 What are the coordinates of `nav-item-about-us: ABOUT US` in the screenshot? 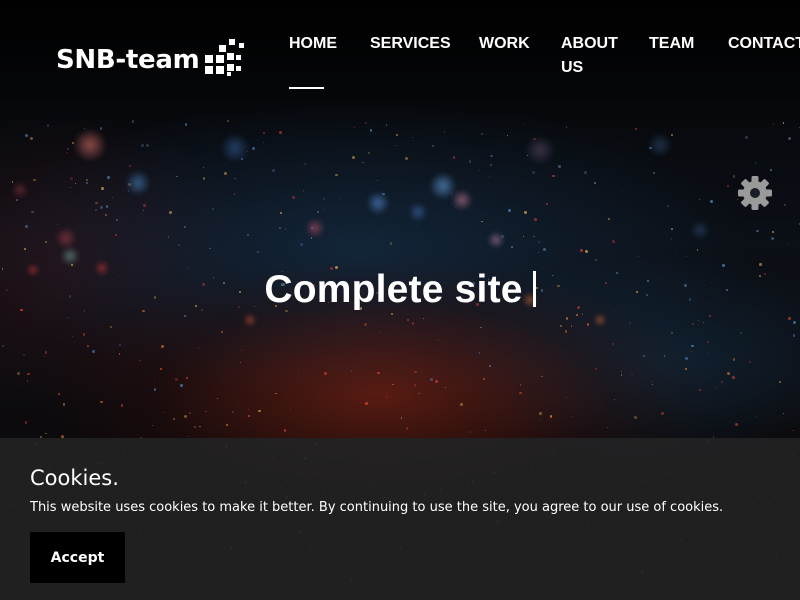 It's located at (591, 56).